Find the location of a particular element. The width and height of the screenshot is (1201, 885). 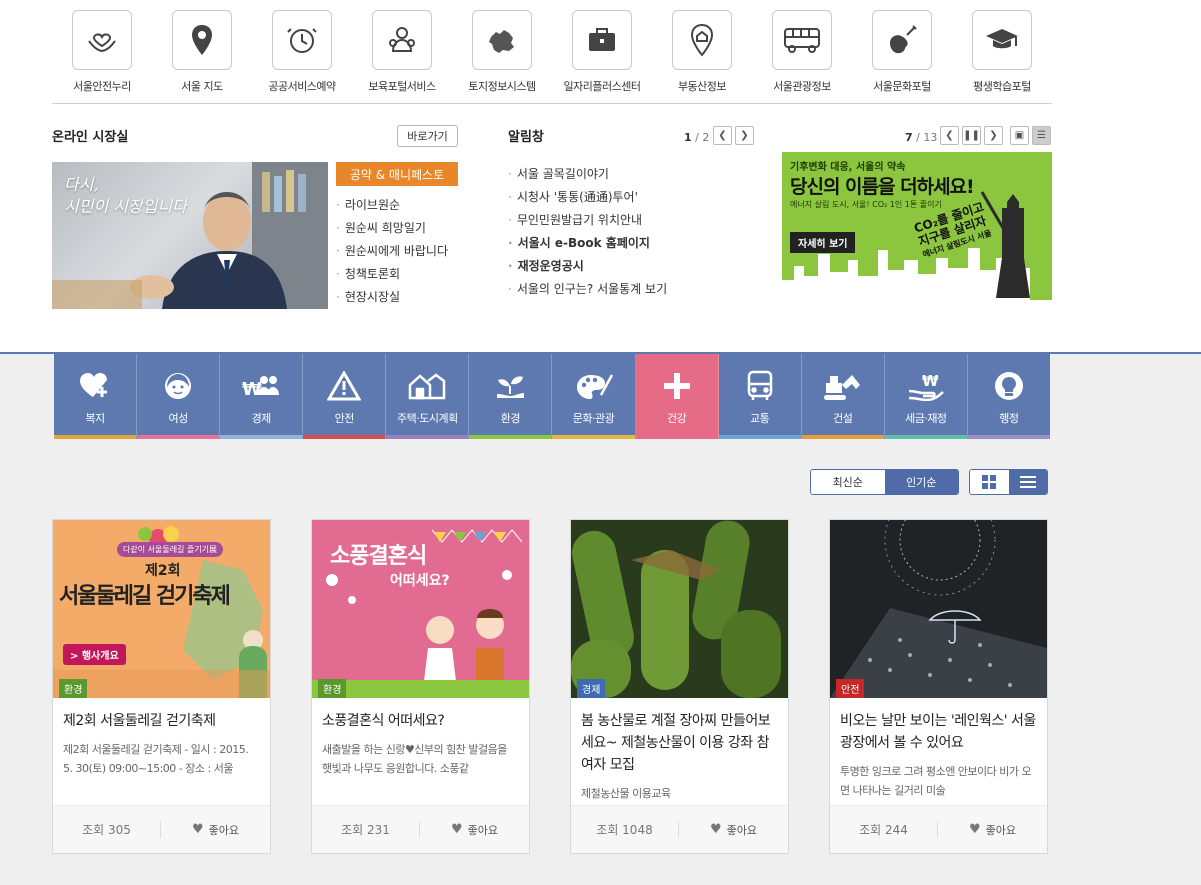

card-title: 소풍결혼식 어떠세요? is located at coordinates (383, 721).